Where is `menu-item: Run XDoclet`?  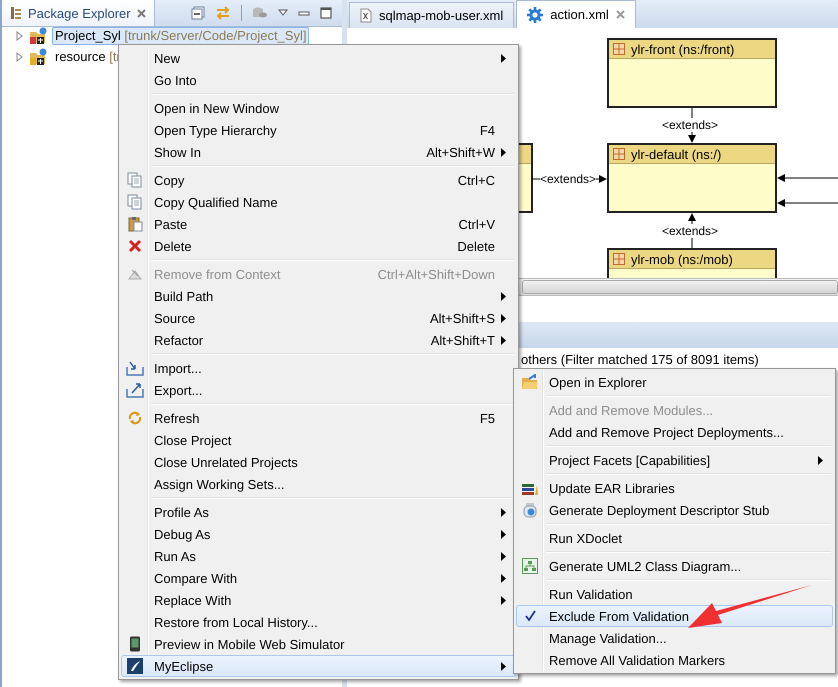 menu-item: Run XDoclet is located at coordinates (674, 538).